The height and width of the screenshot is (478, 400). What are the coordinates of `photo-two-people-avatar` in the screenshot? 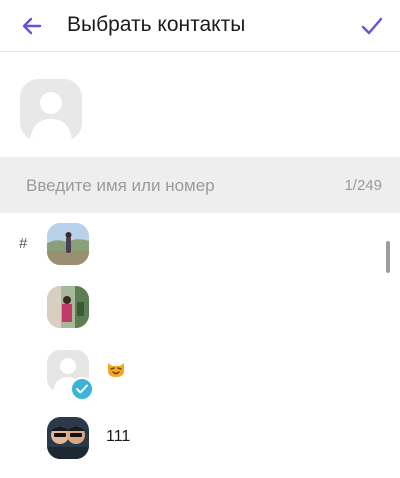 It's located at (68, 438).